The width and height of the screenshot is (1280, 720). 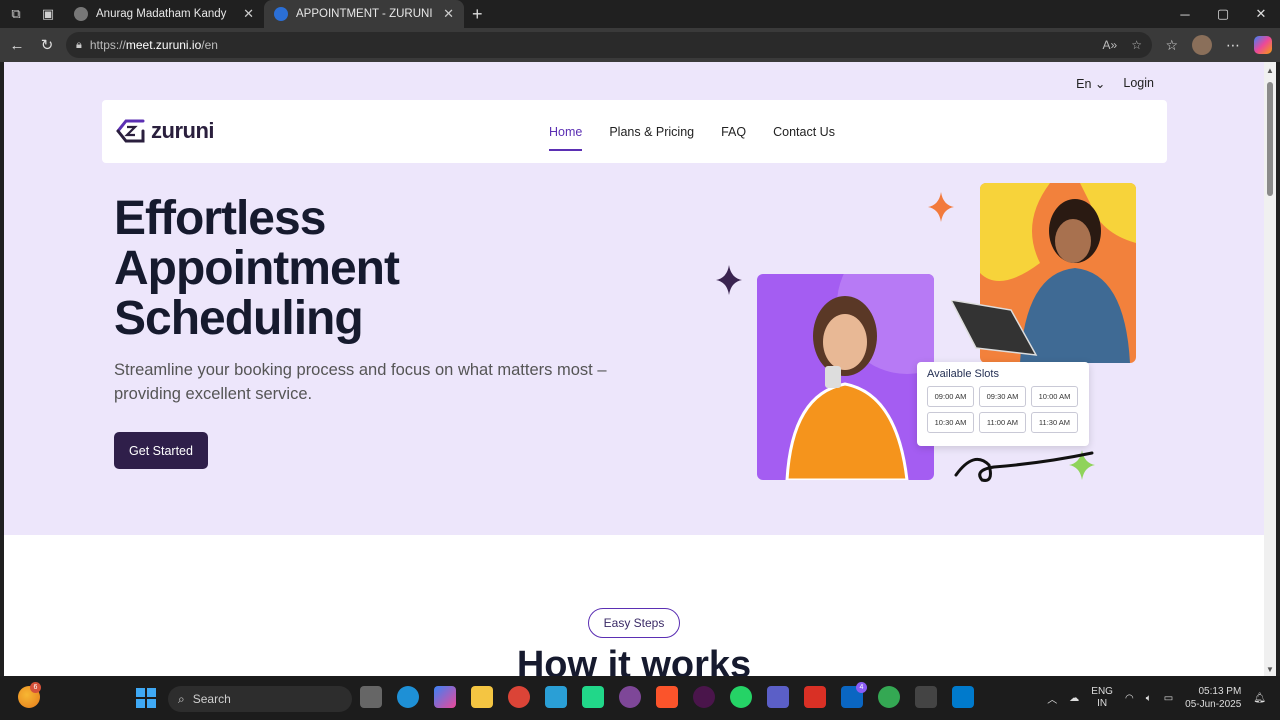 I want to click on clock-date: 05-Jun-2025, so click(x=1213, y=704).